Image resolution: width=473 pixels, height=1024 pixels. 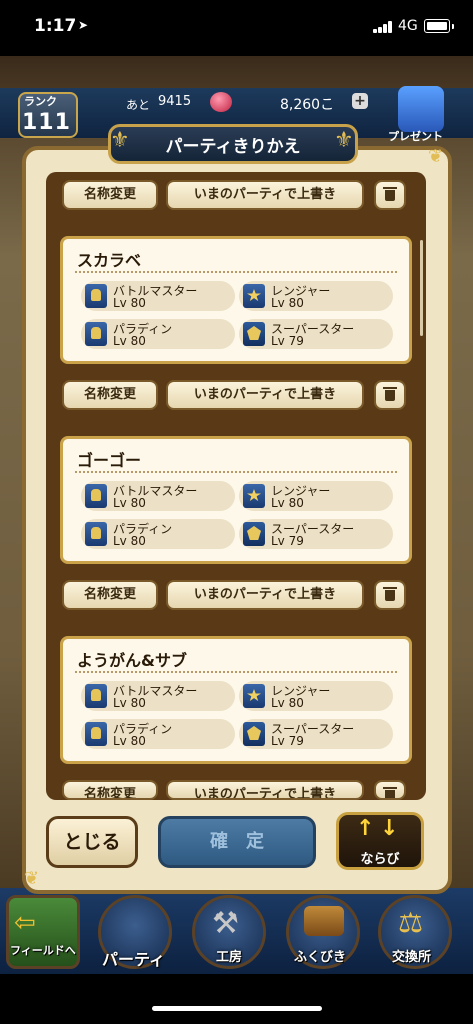 I want to click on field-nav-label: フィールドへ, so click(x=43, y=950).